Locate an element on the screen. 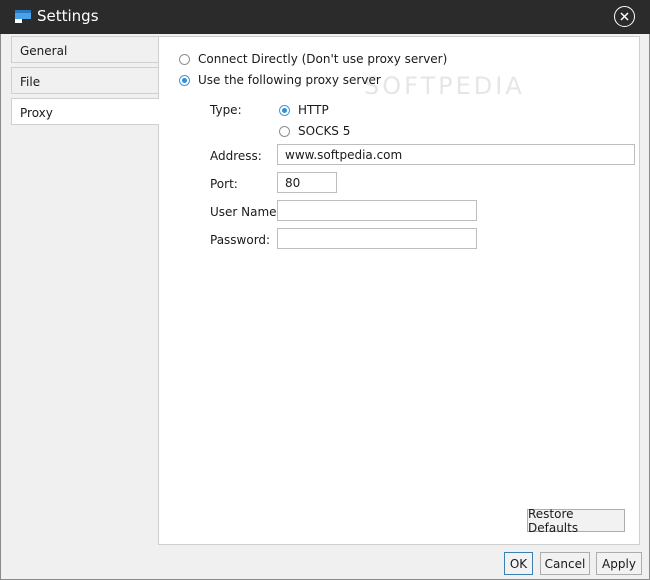 This screenshot has width=650, height=580. username-input is located at coordinates (377, 210).